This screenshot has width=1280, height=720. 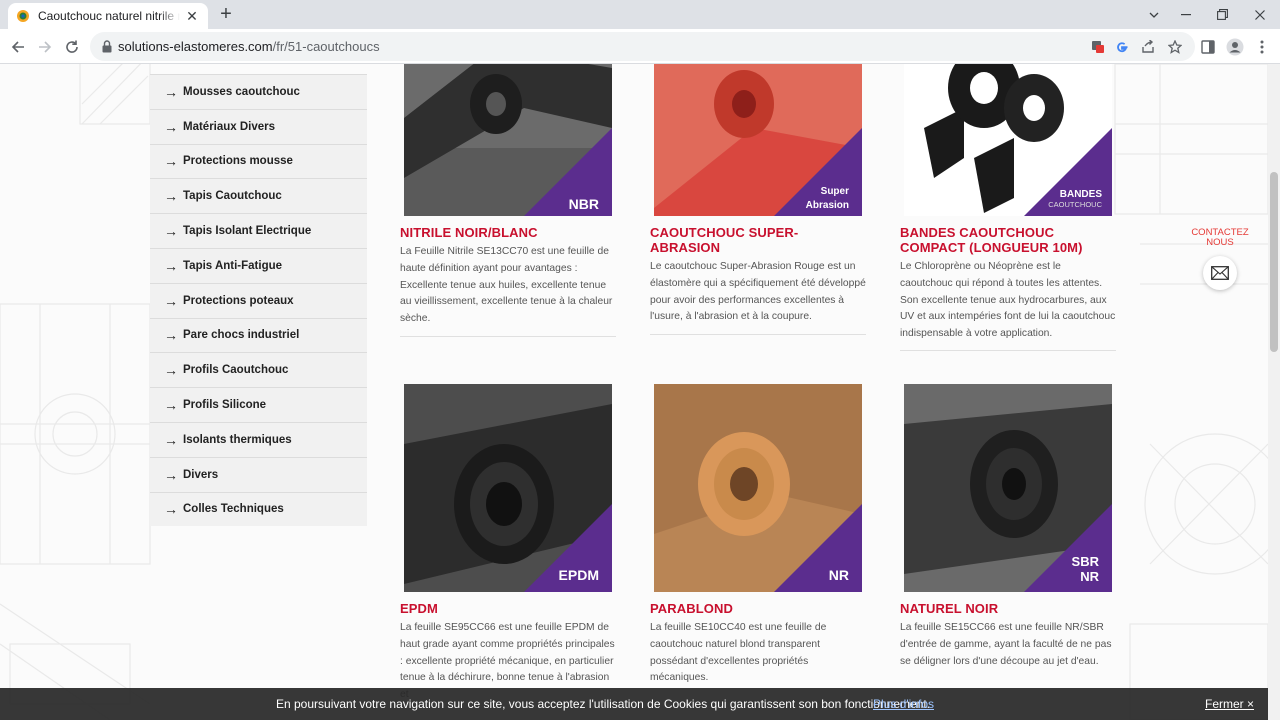 I want to click on browser-tab: Caoutchouc naturel nitrile néoprène ✕, so click(x=108, y=16).